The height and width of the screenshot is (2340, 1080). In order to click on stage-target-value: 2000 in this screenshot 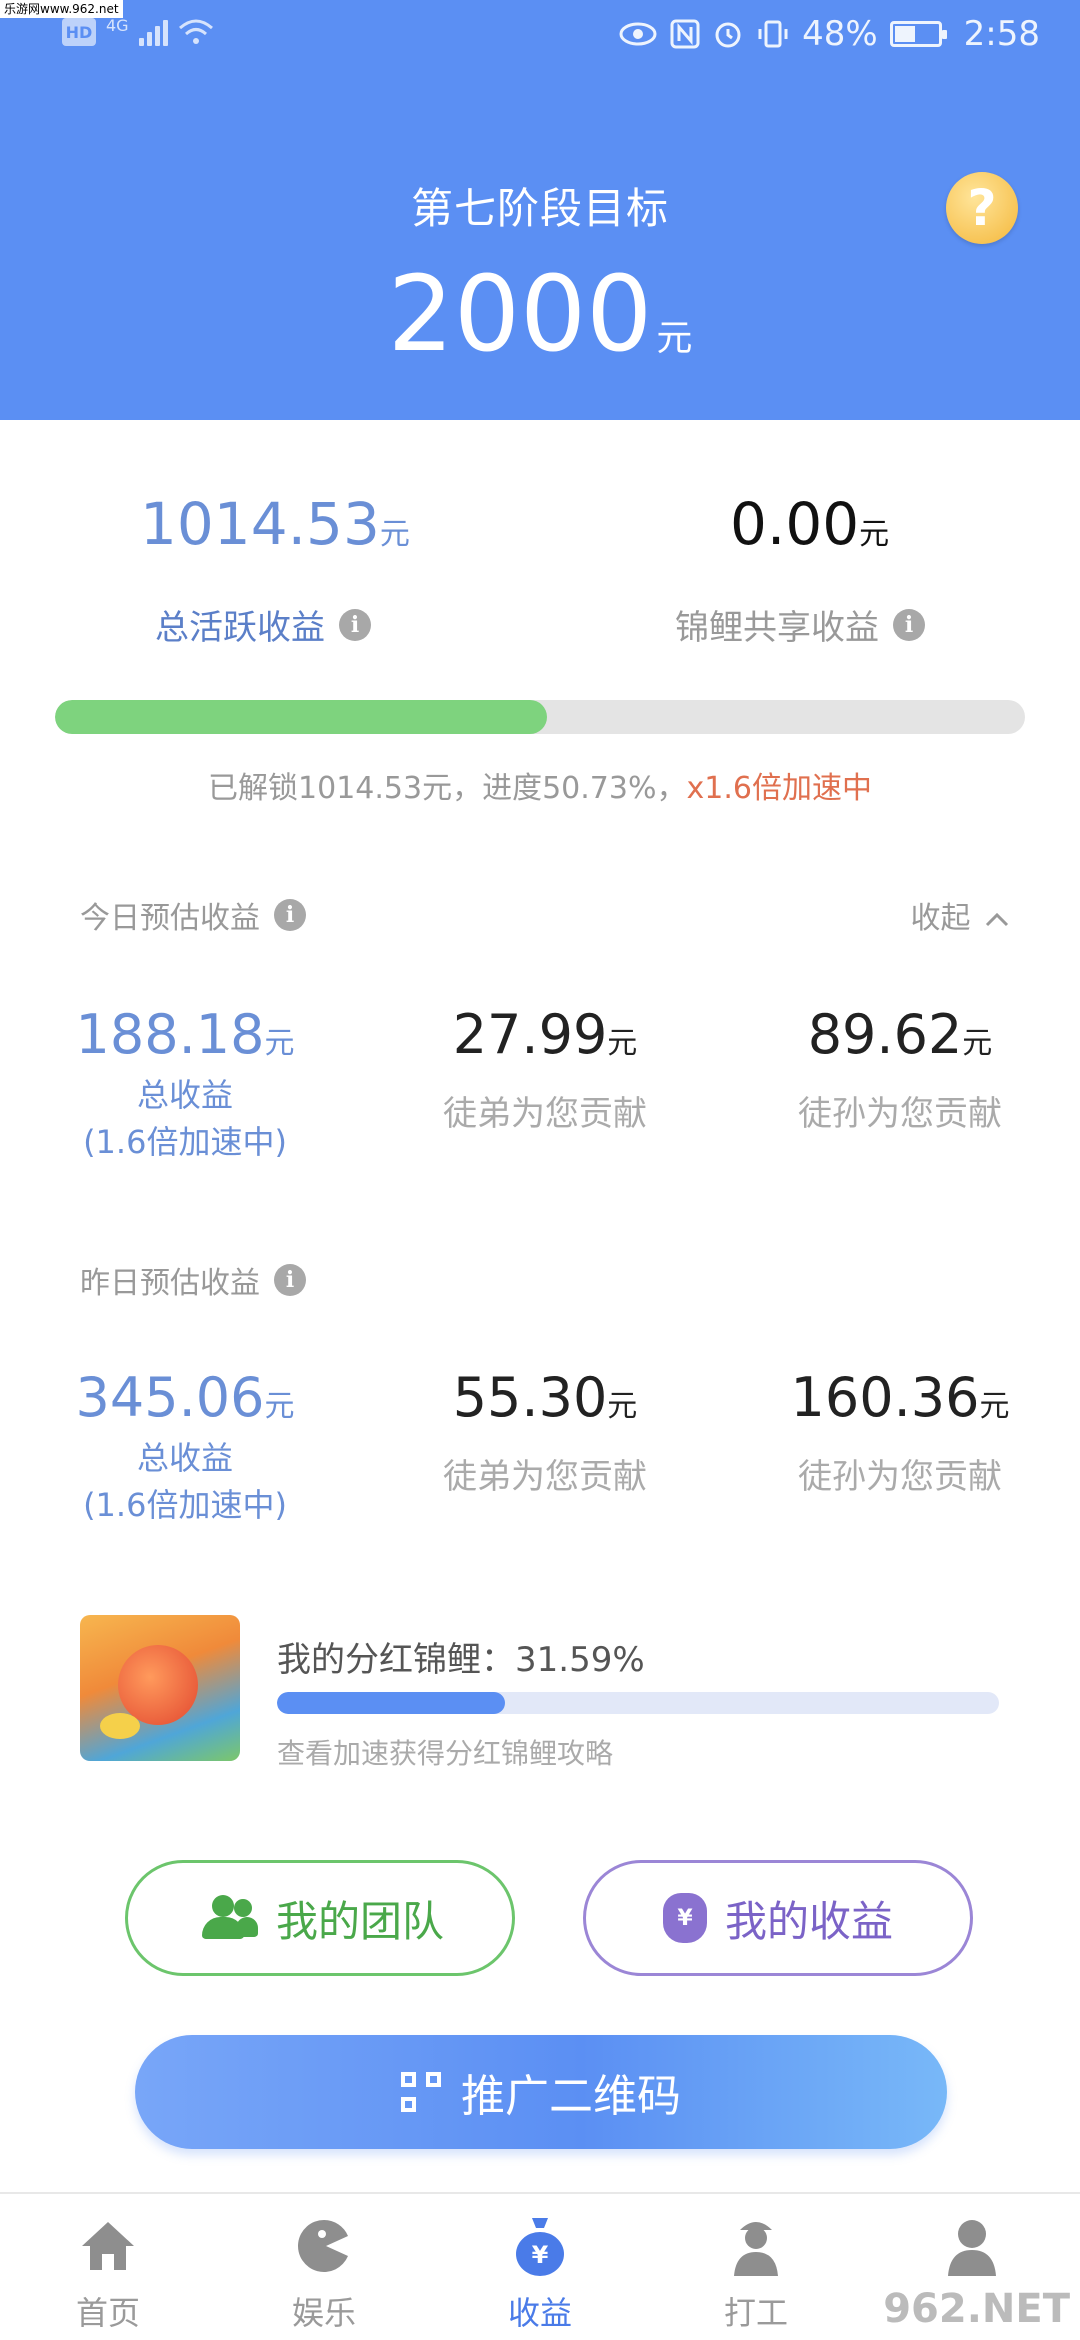, I will do `click(520, 314)`.